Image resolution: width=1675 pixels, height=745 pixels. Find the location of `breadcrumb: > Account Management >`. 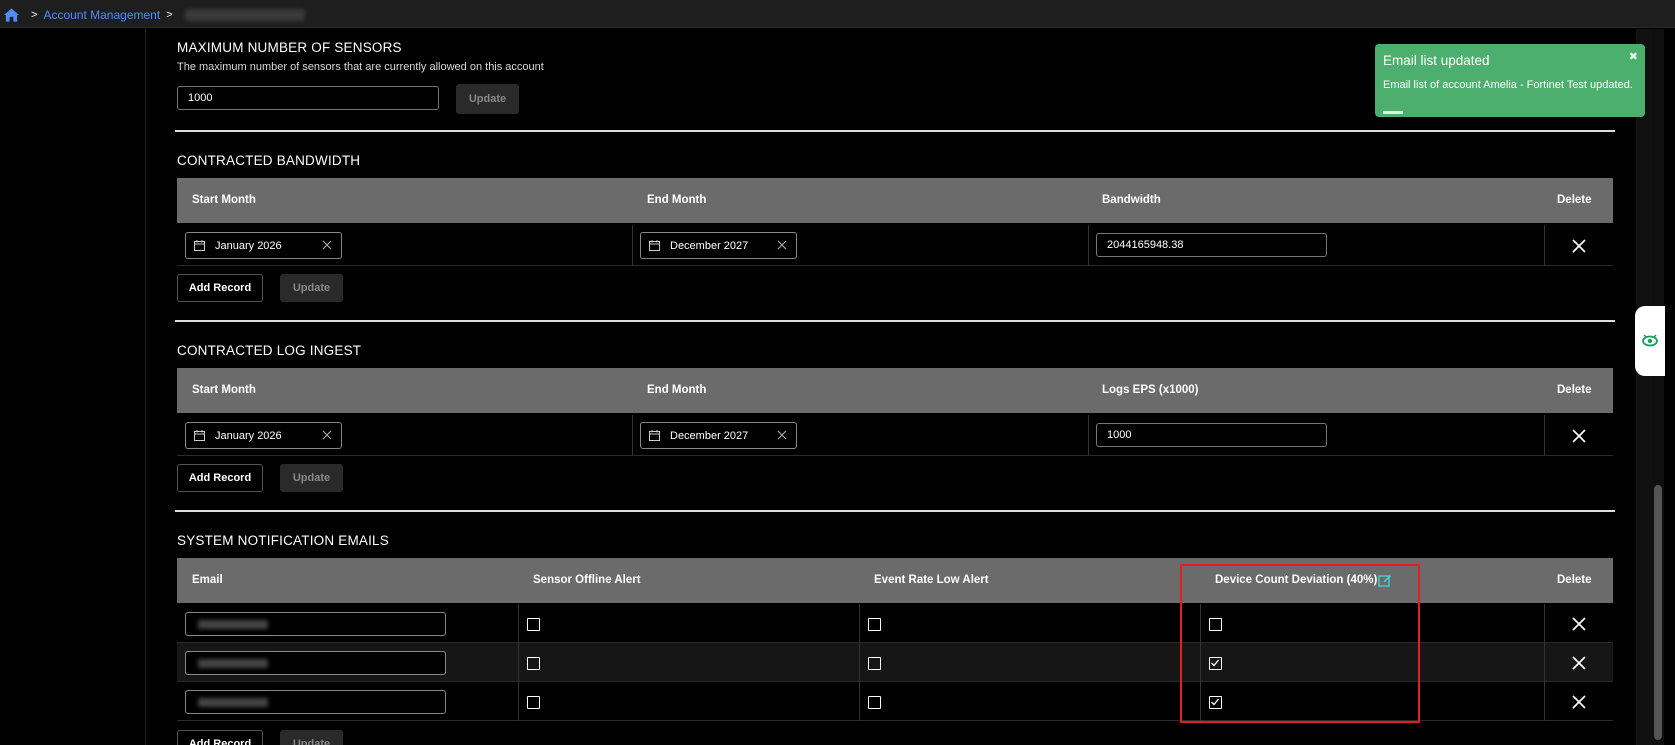

breadcrumb: > Account Management > is located at coordinates (154, 15).